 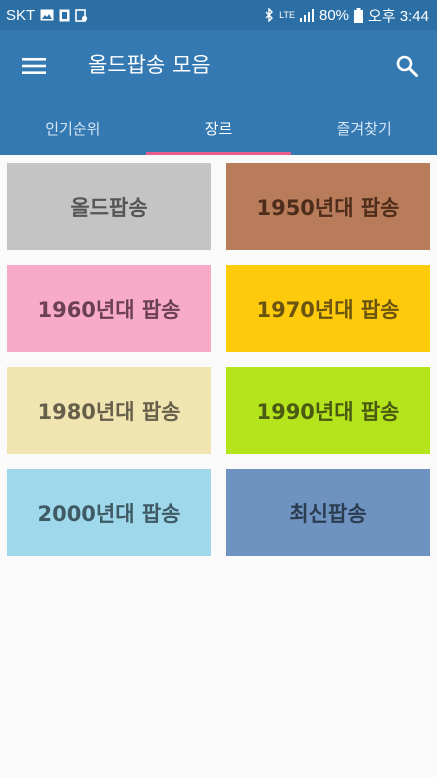 I want to click on battery-percent: 80%, so click(x=334, y=15).